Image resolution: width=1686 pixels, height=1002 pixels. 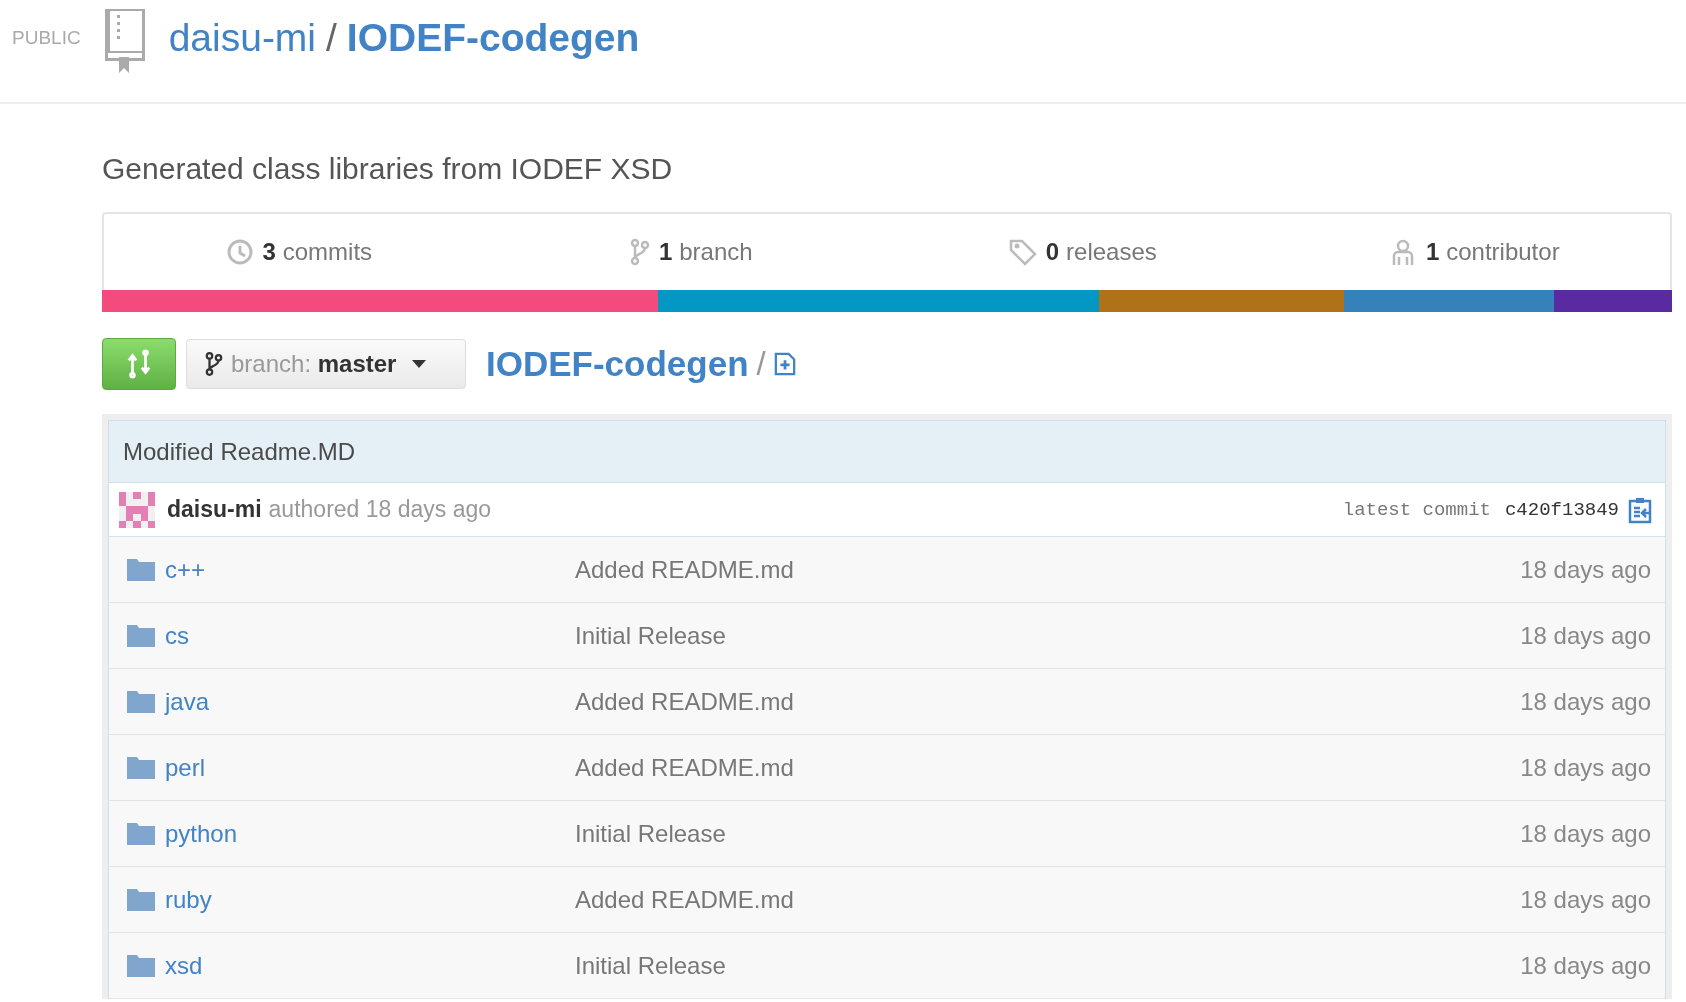 I want to click on file-name-link: cs, so click(x=370, y=635).